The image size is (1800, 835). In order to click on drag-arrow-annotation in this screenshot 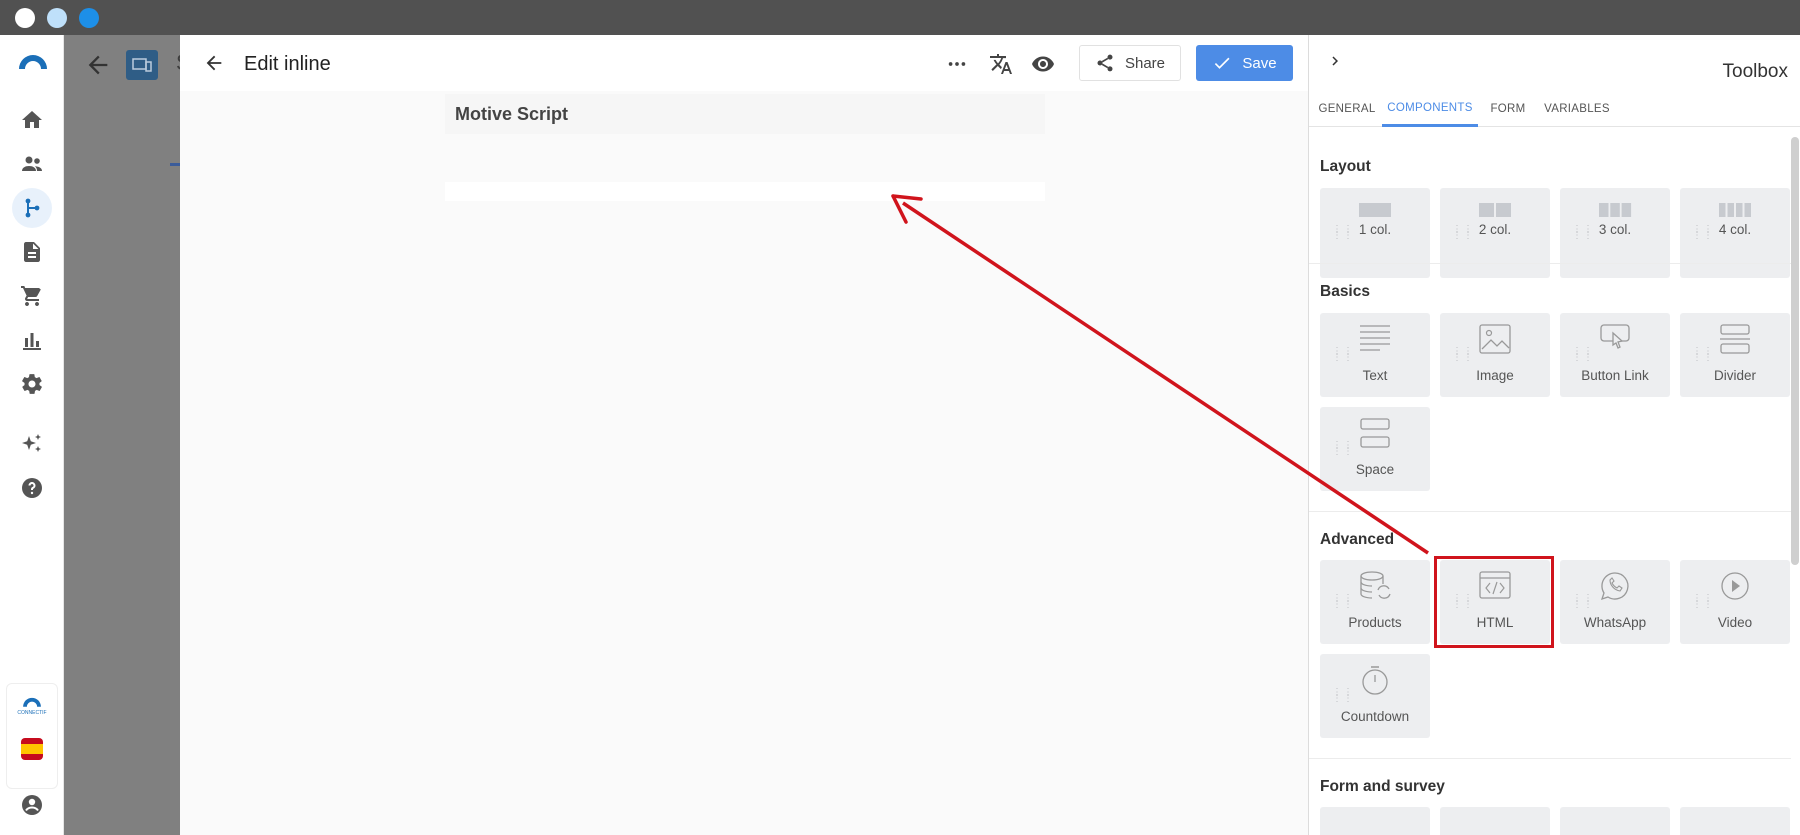, I will do `click(1160, 374)`.